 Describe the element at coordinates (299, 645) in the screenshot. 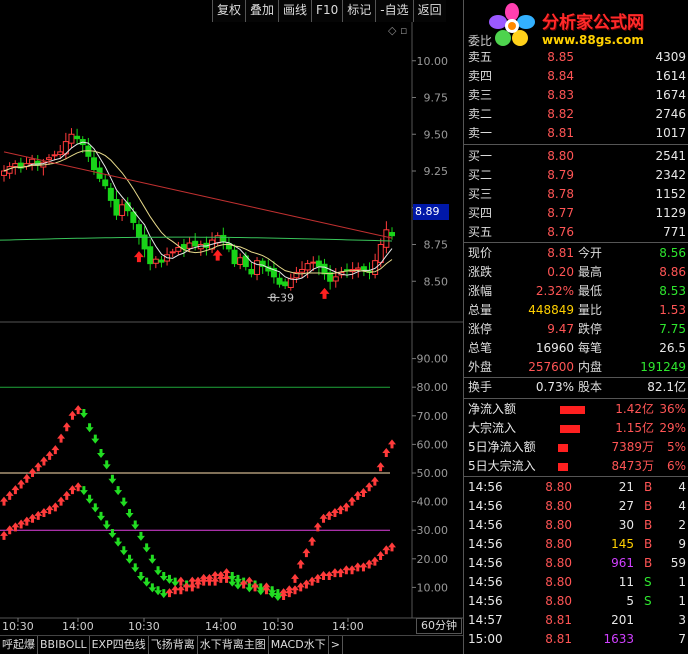

I see `indicator-tab: MACD水下` at that location.